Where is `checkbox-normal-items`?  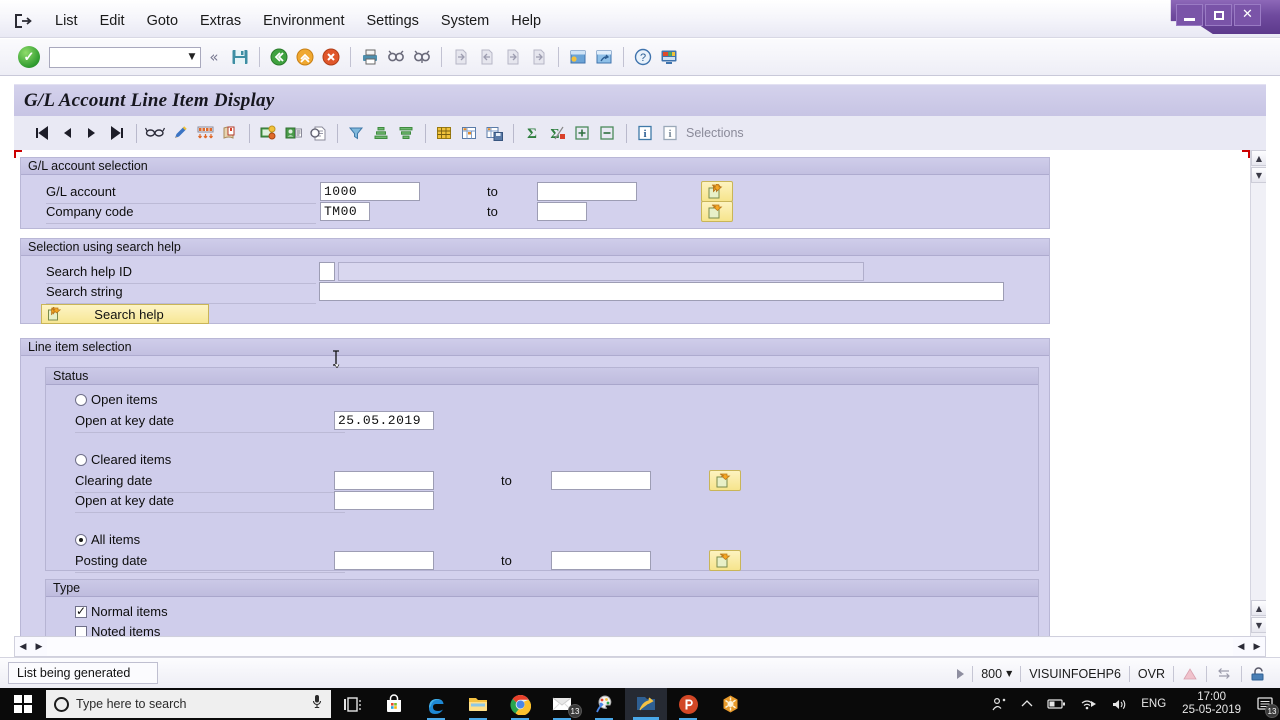
checkbox-normal-items is located at coordinates (81, 611).